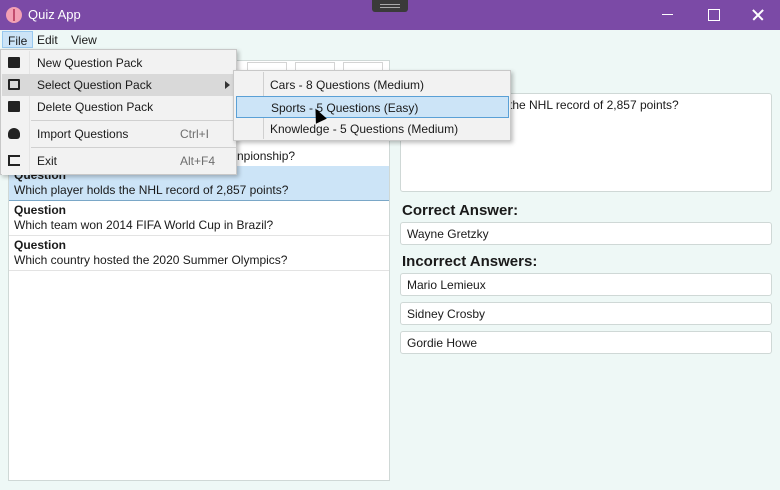 This screenshot has width=780, height=490. What do you see at coordinates (14, 160) in the screenshot?
I see `exit-icon` at bounding box center [14, 160].